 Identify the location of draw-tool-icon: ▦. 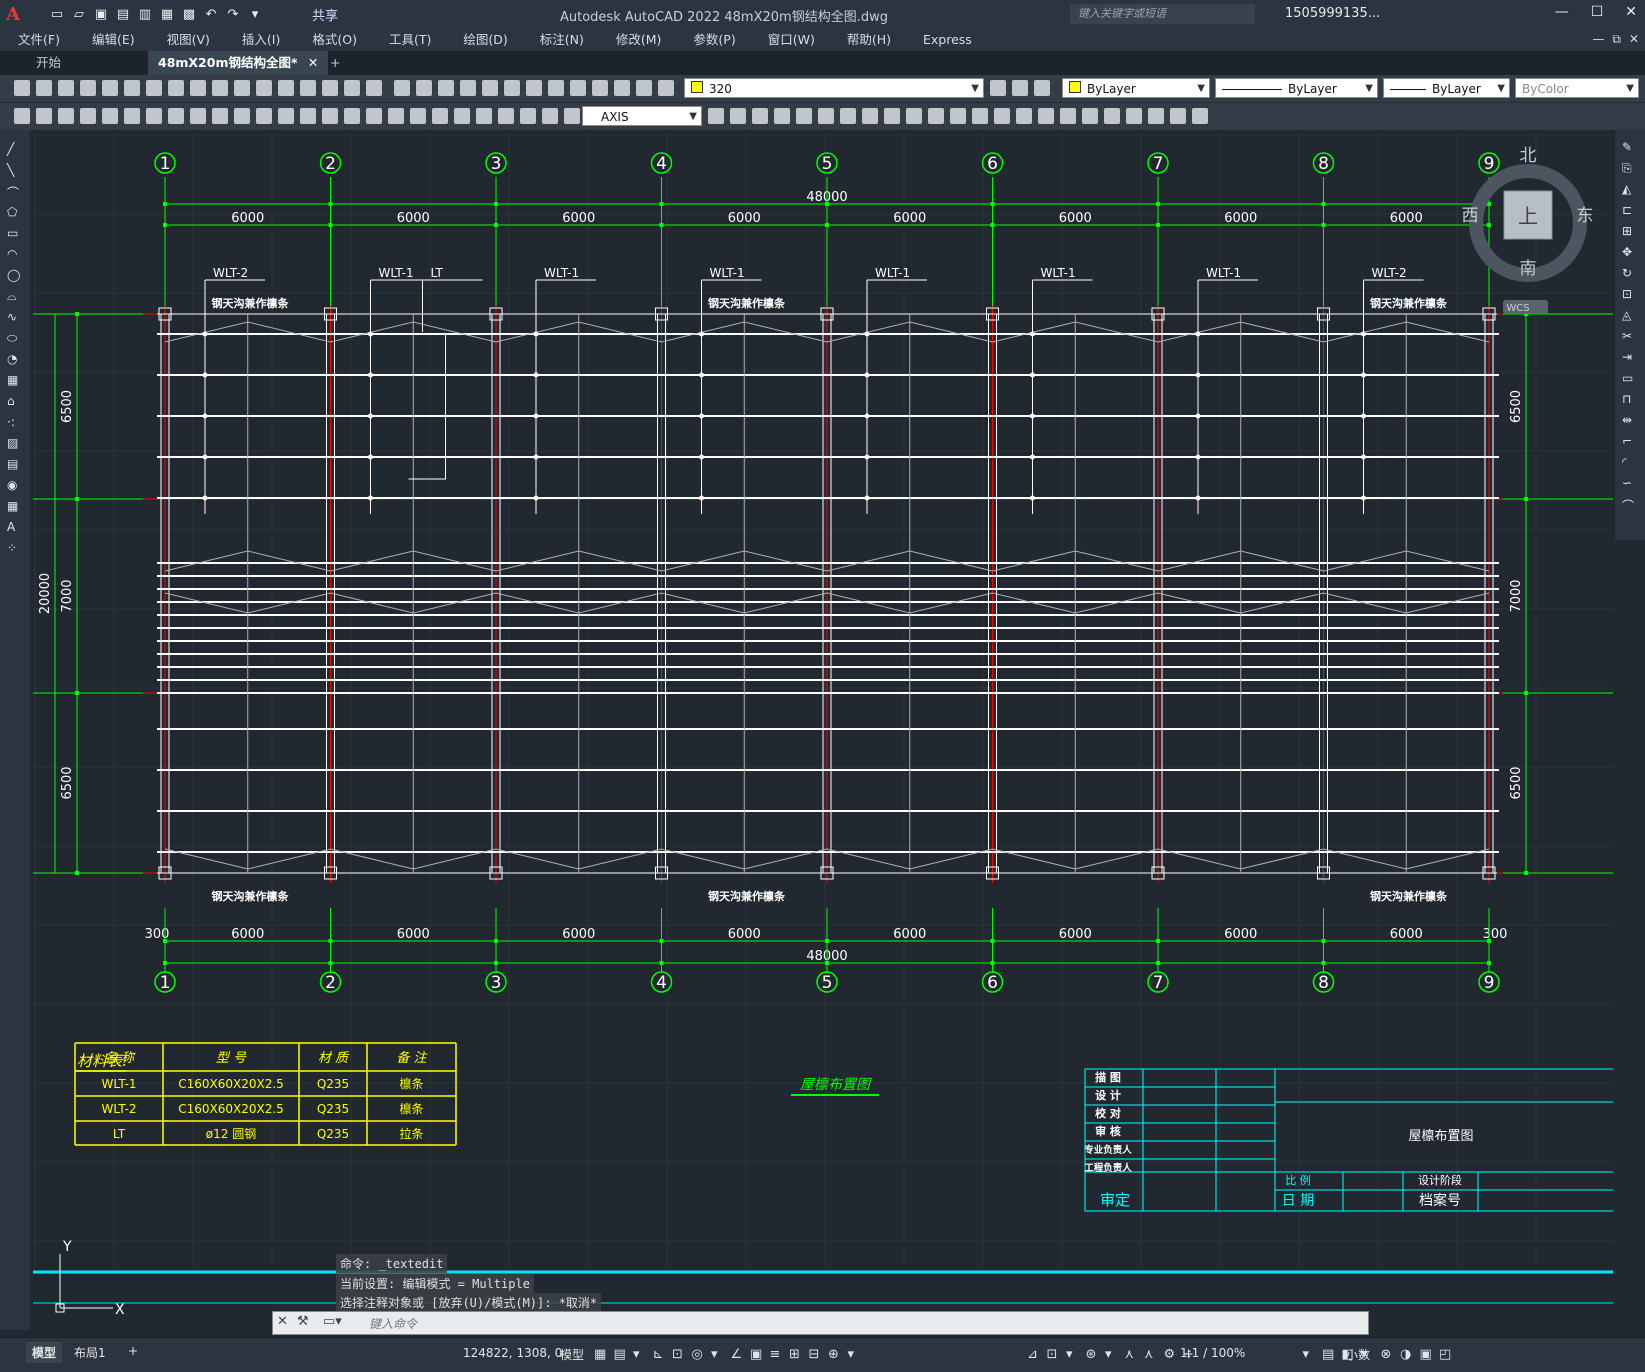
(15, 380).